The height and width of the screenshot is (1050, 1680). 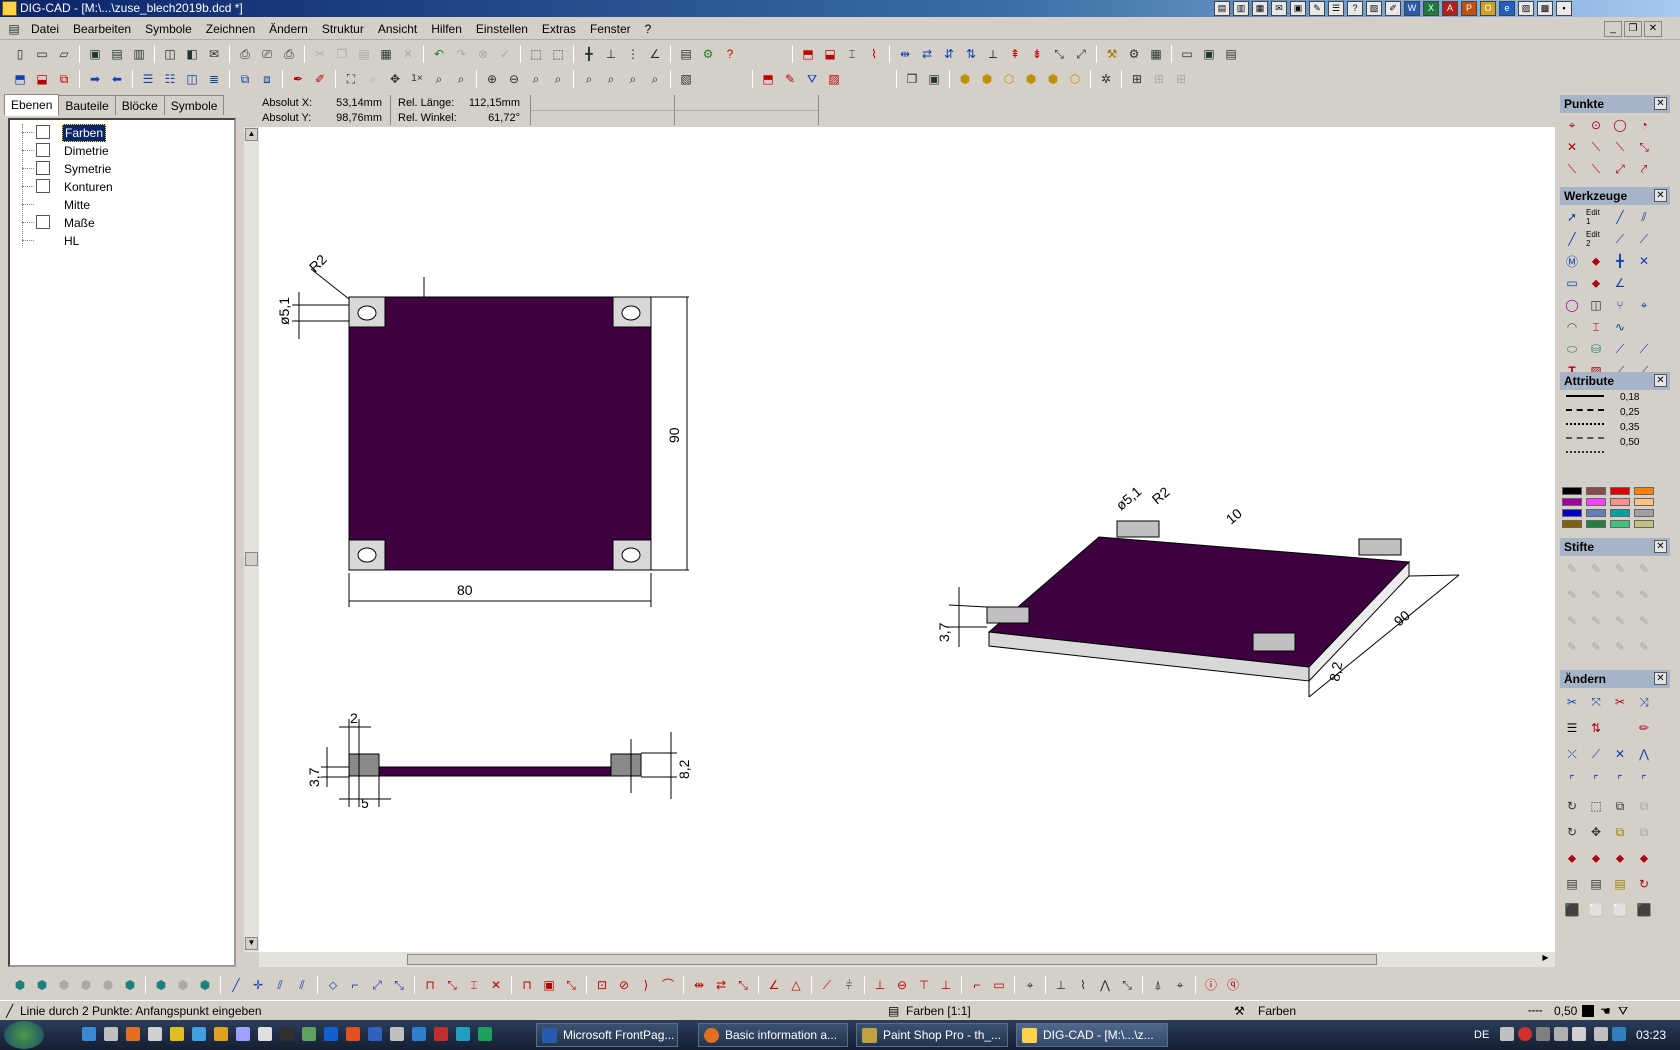 What do you see at coordinates (1061, 985) in the screenshot?
I see `weld-icon: ⊥` at bounding box center [1061, 985].